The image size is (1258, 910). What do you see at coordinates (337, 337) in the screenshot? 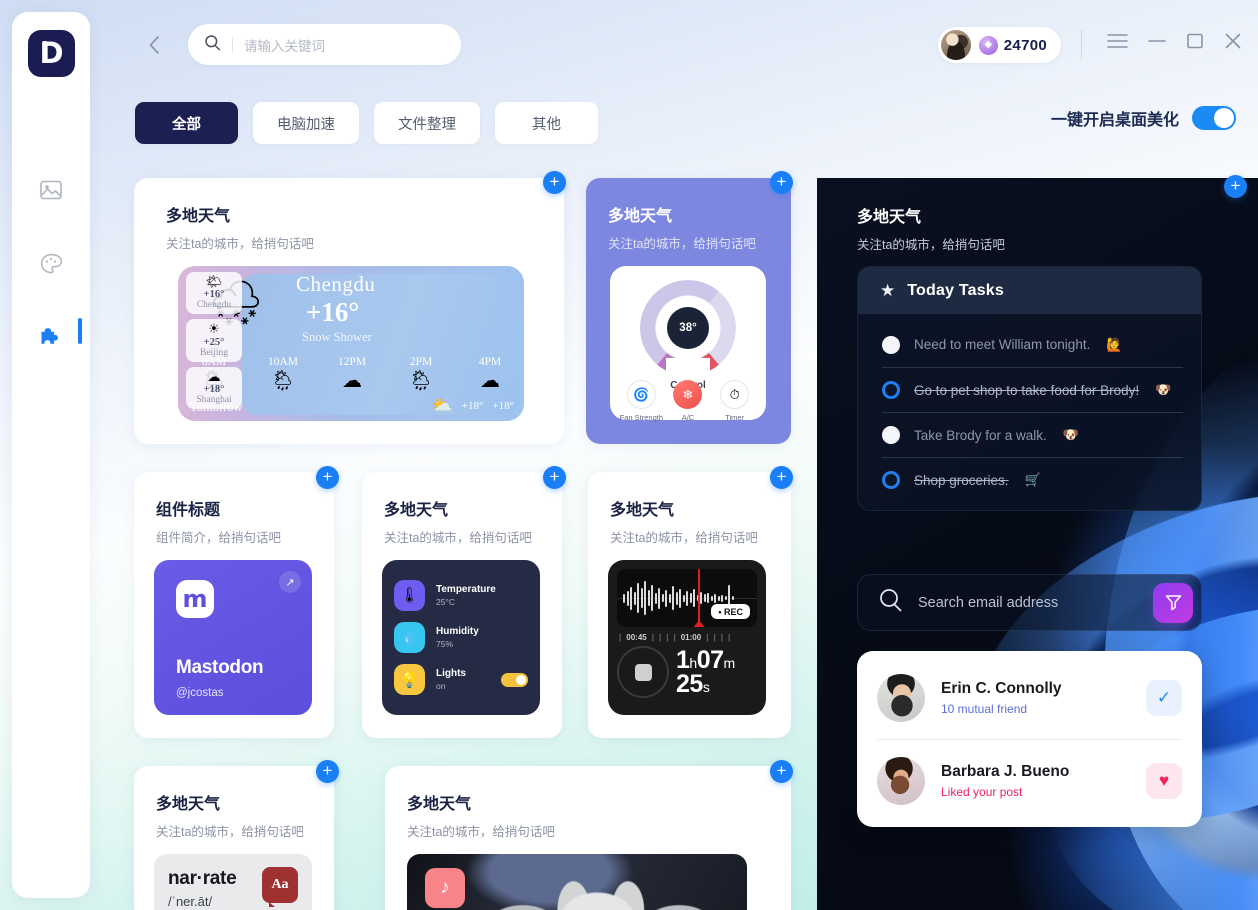
I see `weather-condition-text: Snow Shower` at bounding box center [337, 337].